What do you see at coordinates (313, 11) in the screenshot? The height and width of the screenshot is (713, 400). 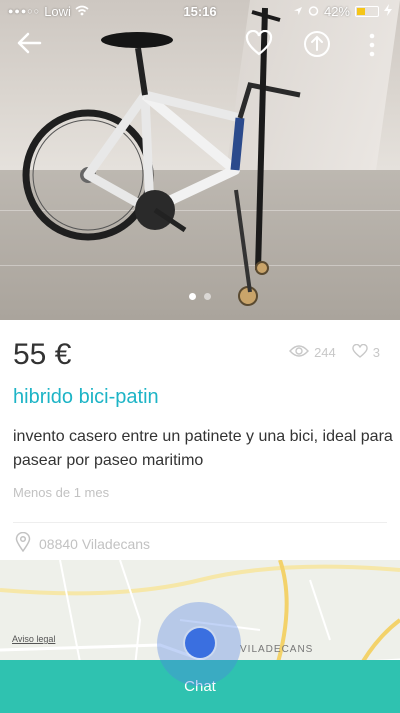 I see `alarm-icon` at bounding box center [313, 11].